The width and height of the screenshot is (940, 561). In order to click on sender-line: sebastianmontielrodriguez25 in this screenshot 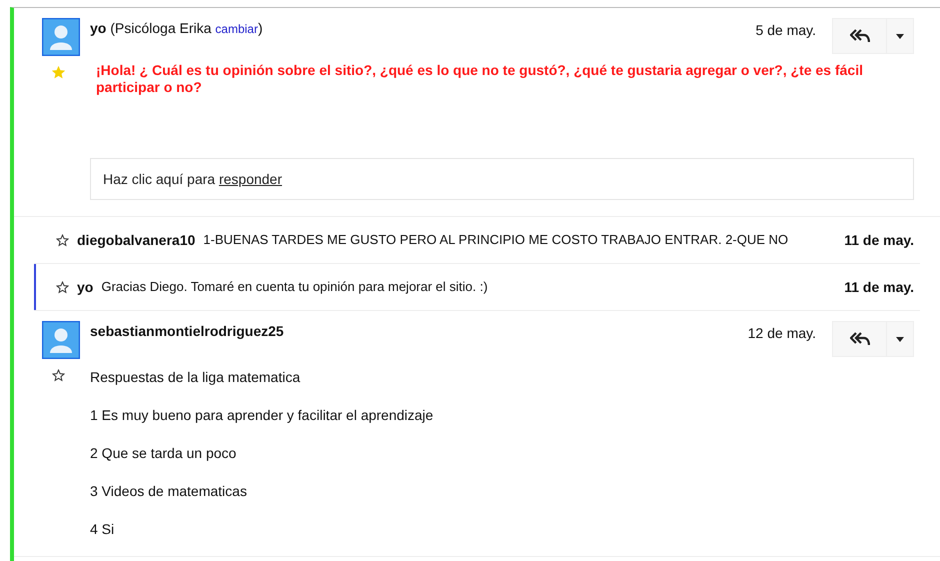, I will do `click(187, 331)`.